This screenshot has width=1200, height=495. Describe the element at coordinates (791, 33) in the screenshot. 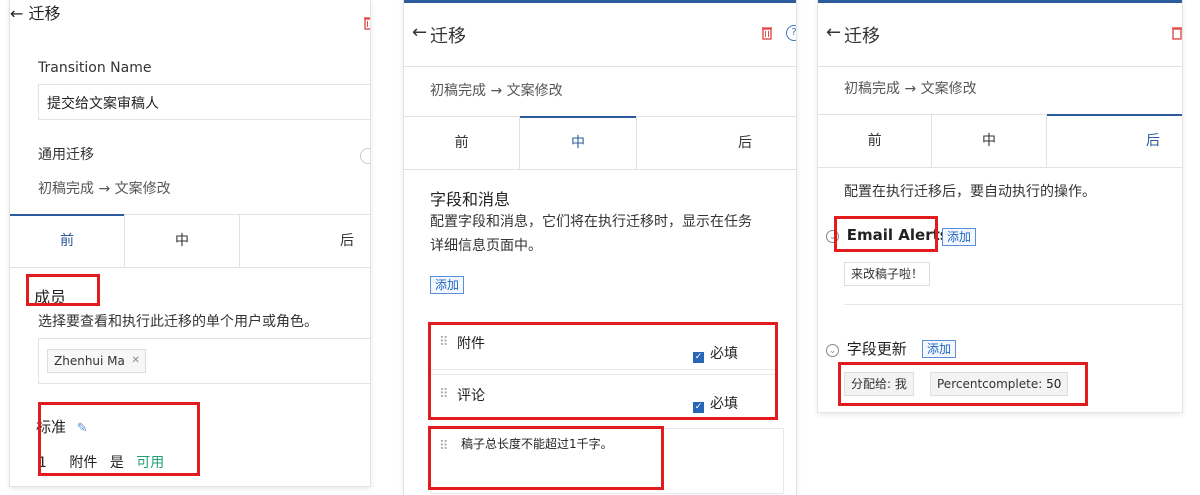

I see `help-icon: ?` at that location.